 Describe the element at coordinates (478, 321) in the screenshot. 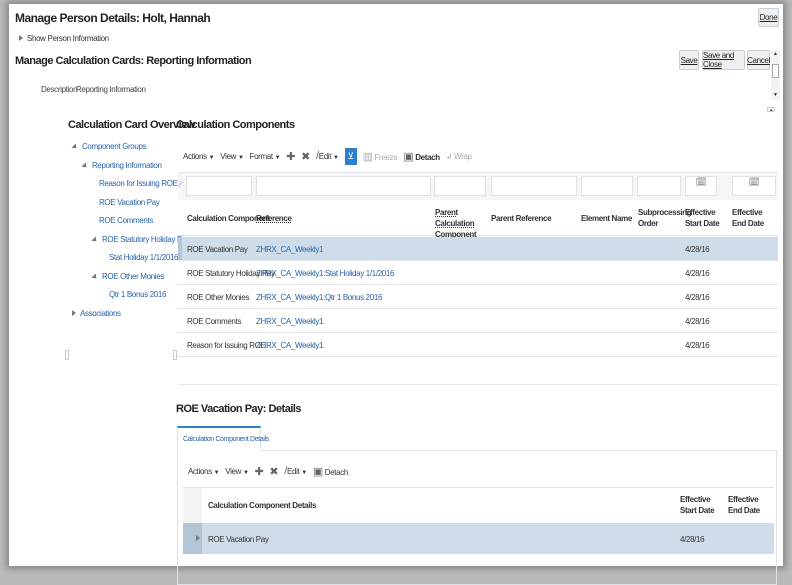

I see `table-row: ROE Comments ZHRX_CA_Weekly1 4/28/16` at that location.